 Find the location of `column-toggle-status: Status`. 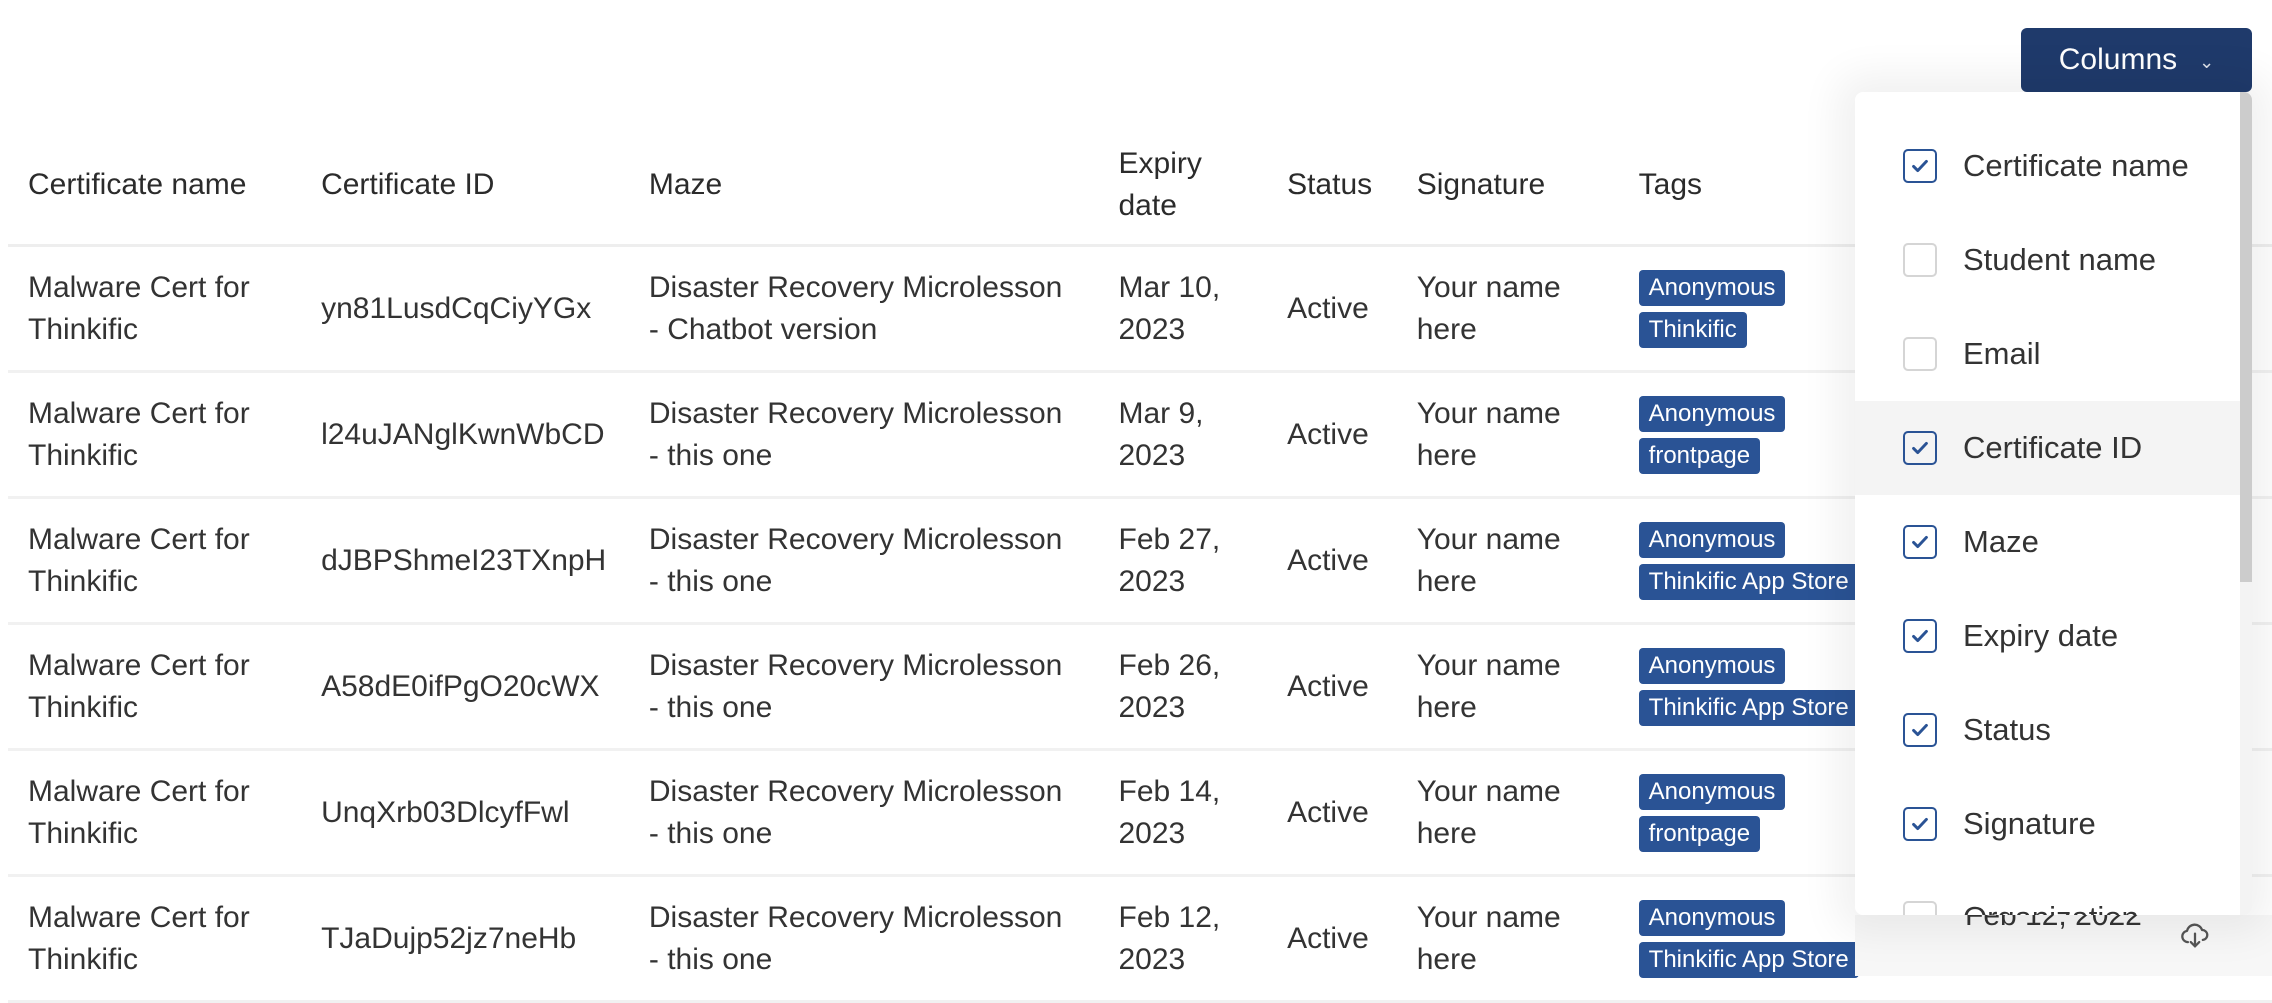

column-toggle-status: Status is located at coordinates (2047, 730).